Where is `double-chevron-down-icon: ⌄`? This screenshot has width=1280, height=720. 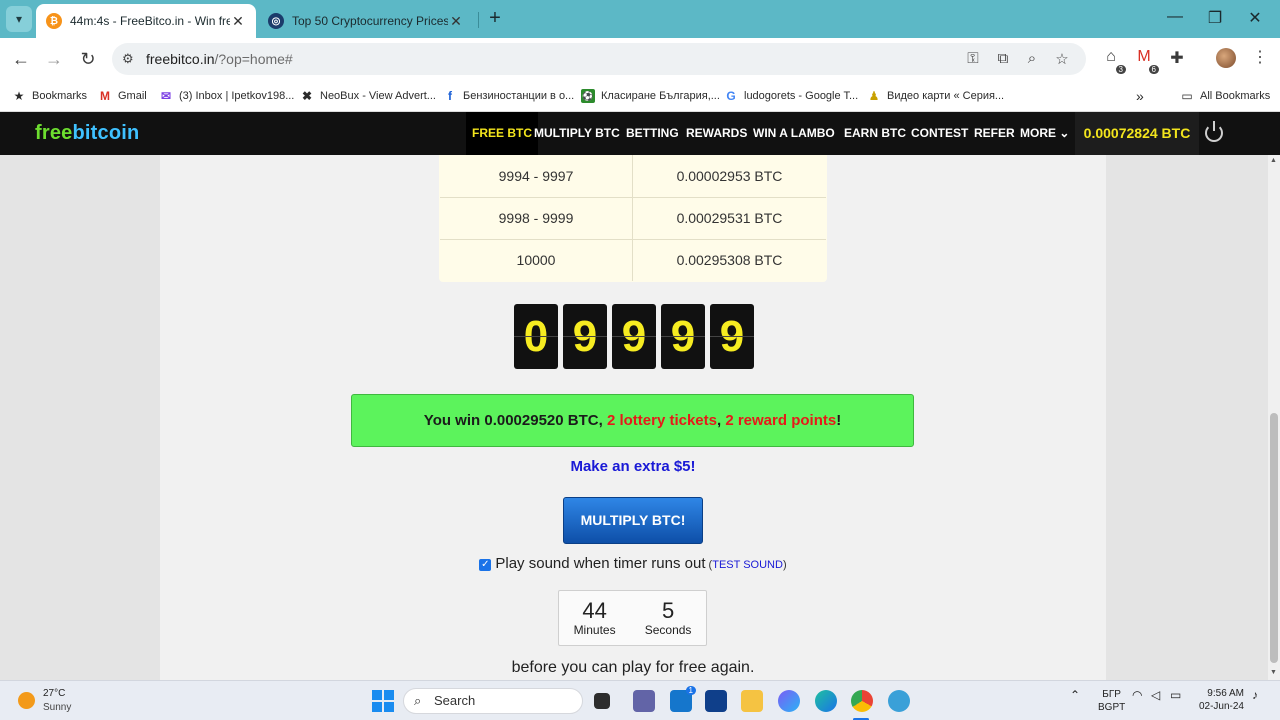
double-chevron-down-icon: ⌄ is located at coordinates (1064, 133).